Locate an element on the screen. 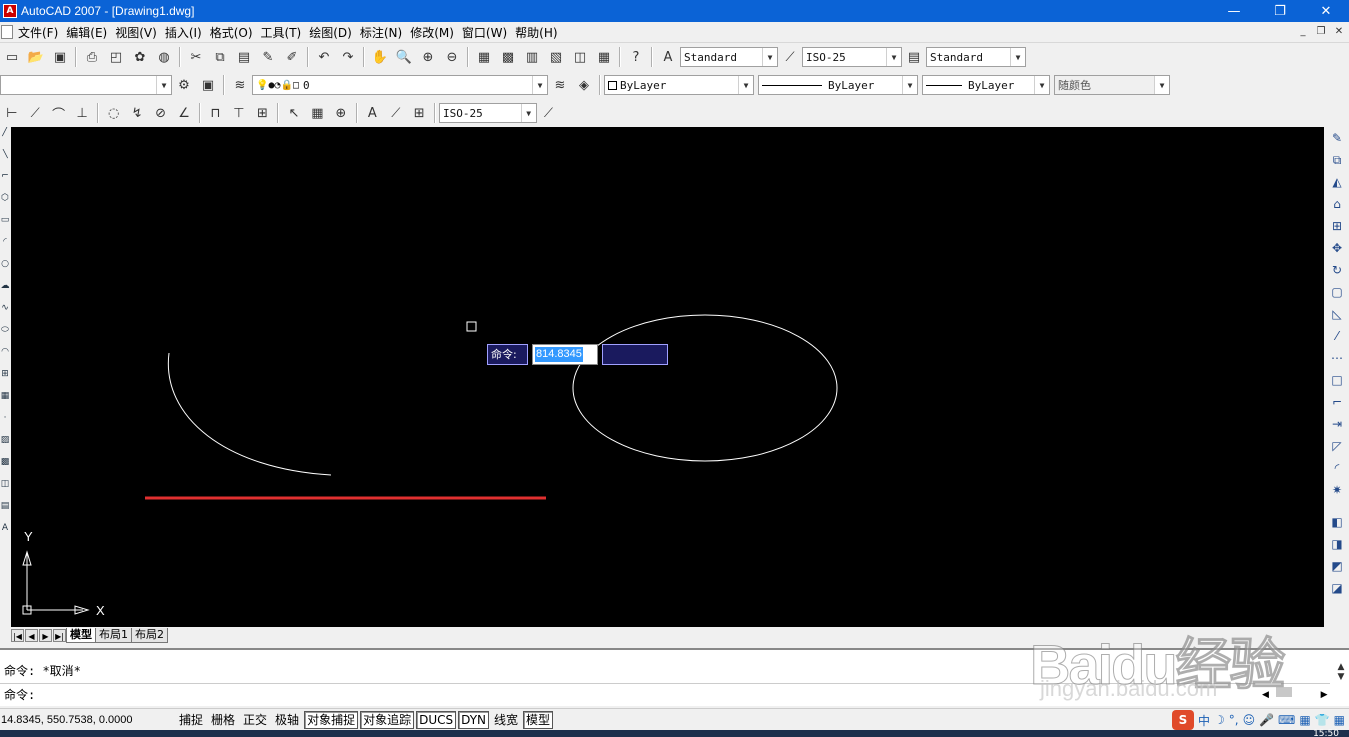 The width and height of the screenshot is (1349, 737). dyn-toggle: DYN is located at coordinates (474, 719).